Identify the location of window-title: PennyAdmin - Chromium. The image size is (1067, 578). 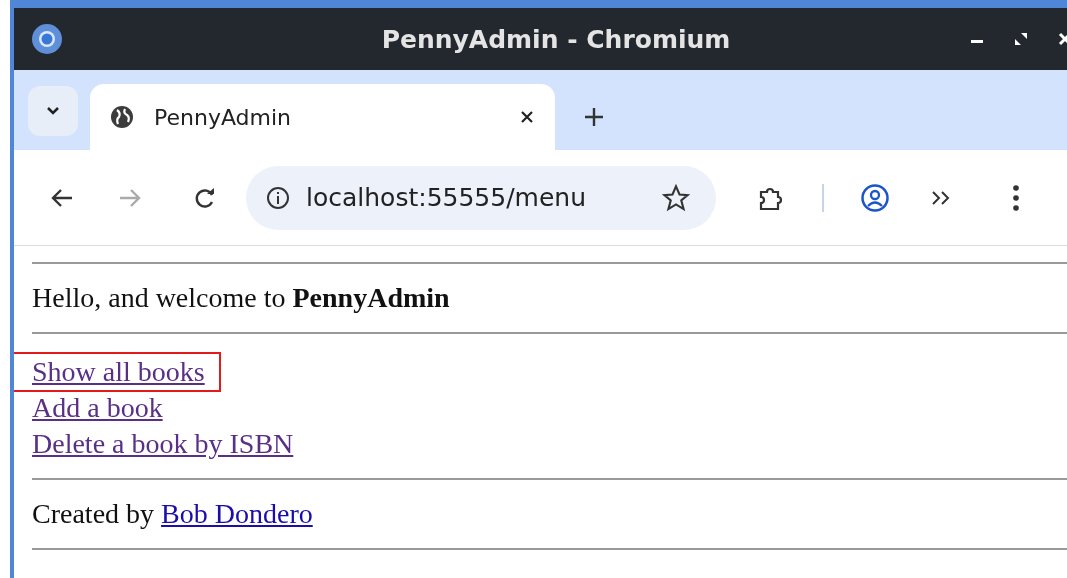
(556, 39).